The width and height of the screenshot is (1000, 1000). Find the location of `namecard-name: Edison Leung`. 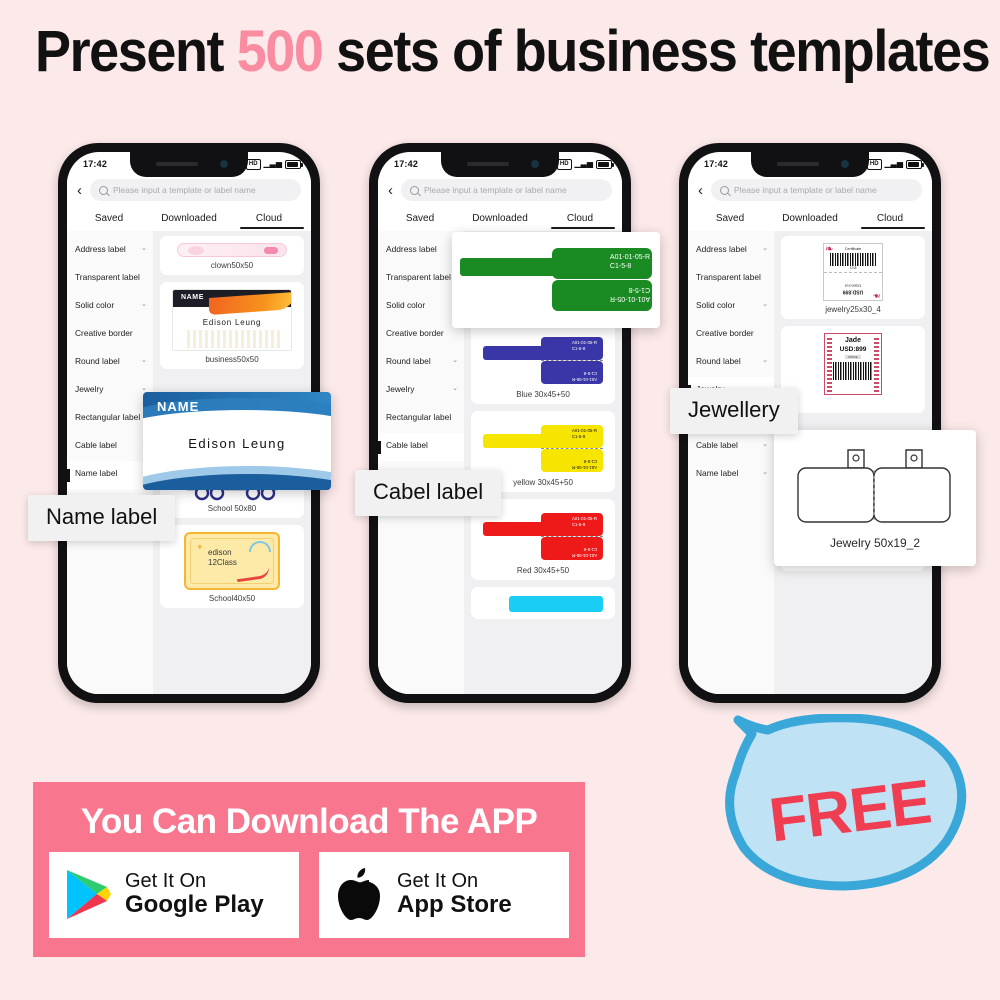

namecard-name: Edison Leung is located at coordinates (232, 322).